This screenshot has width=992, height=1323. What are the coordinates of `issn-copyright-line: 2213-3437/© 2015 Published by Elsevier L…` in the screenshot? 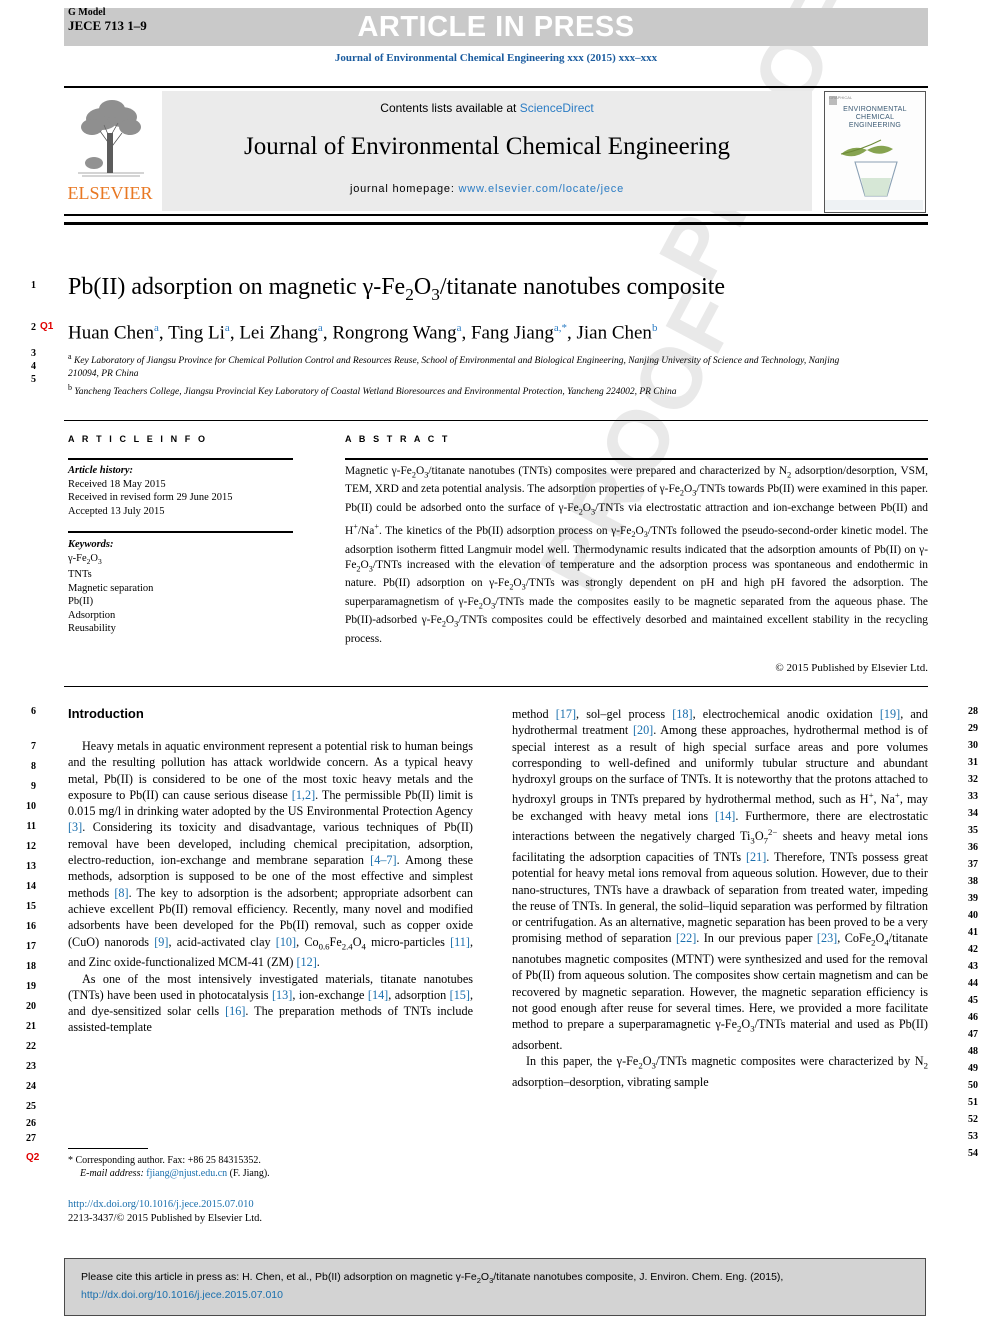 It's located at (165, 1218).